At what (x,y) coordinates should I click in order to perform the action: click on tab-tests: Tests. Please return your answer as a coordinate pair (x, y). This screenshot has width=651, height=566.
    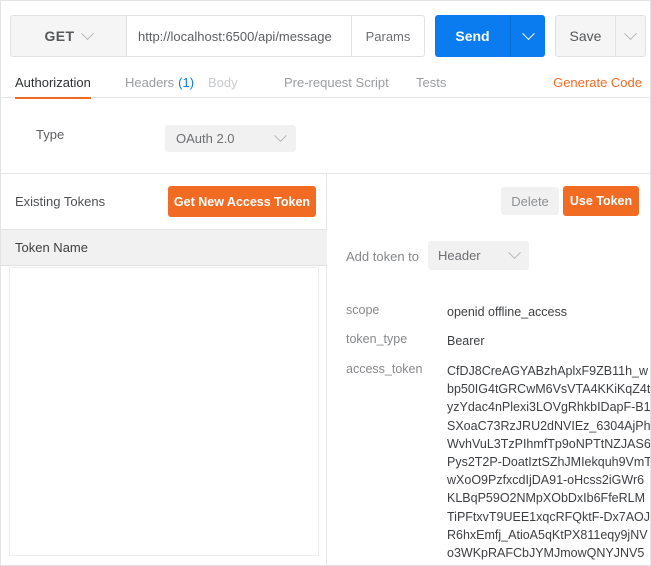
    Looking at the image, I should click on (431, 82).